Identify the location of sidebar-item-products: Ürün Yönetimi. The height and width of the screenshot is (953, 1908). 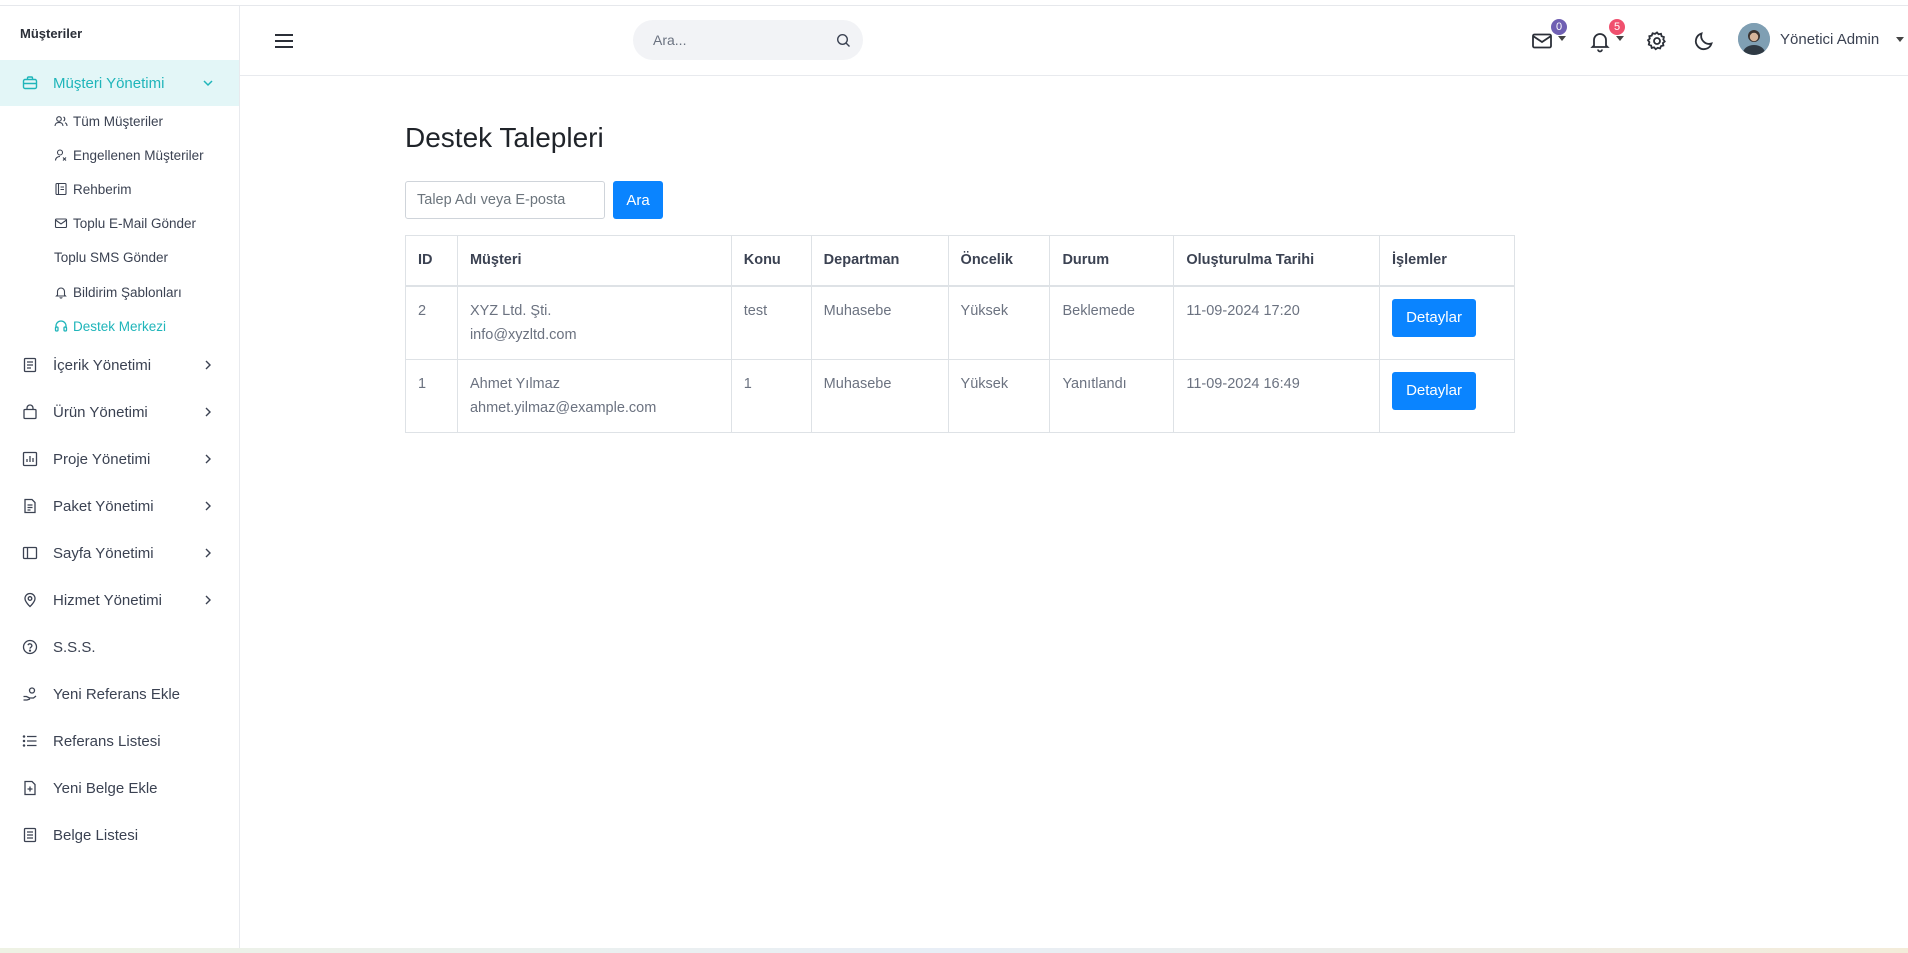
(119, 412).